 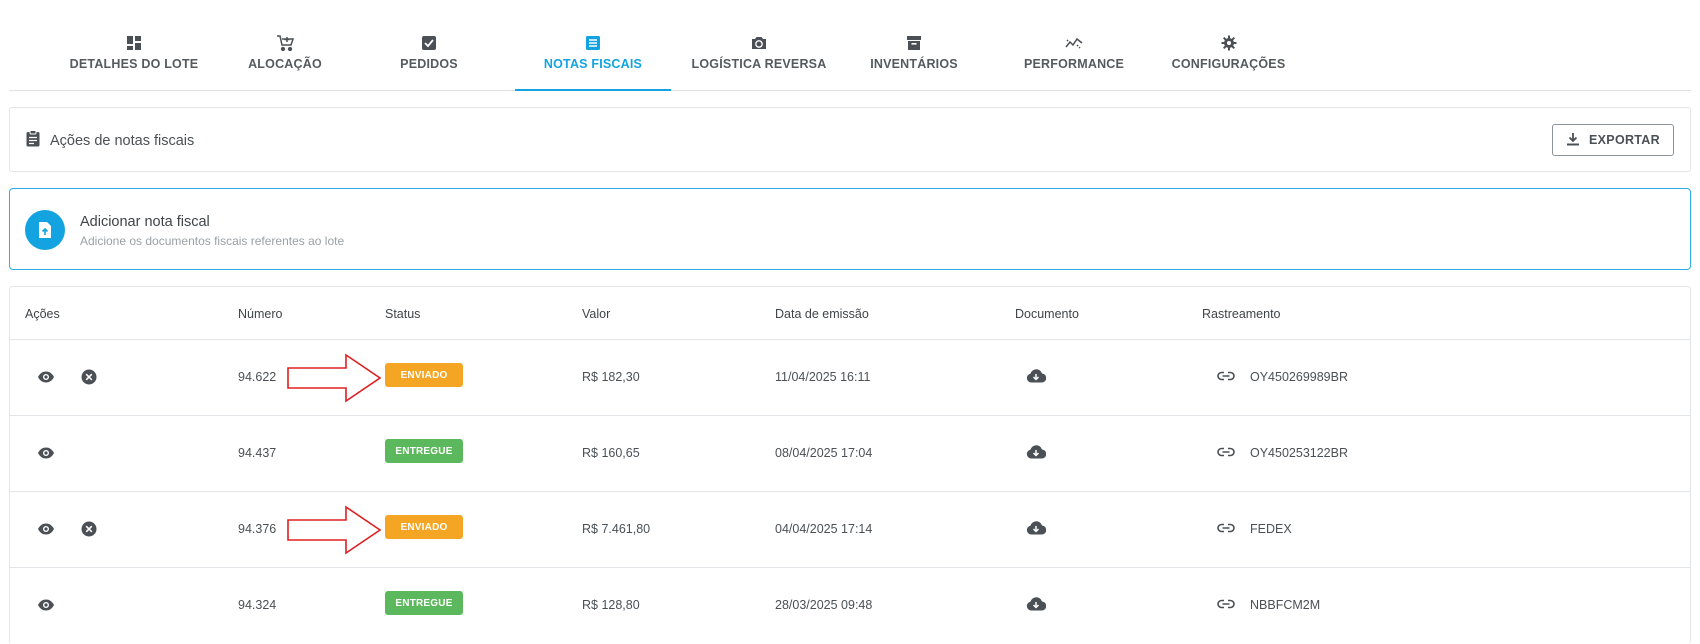 I want to click on invoice-value: R$ 182,30, so click(x=611, y=377).